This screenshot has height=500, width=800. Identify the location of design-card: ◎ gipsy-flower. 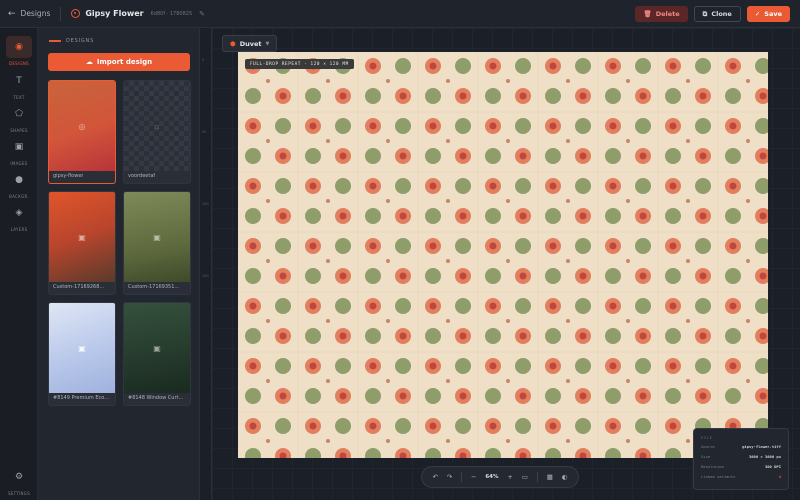
(82, 132).